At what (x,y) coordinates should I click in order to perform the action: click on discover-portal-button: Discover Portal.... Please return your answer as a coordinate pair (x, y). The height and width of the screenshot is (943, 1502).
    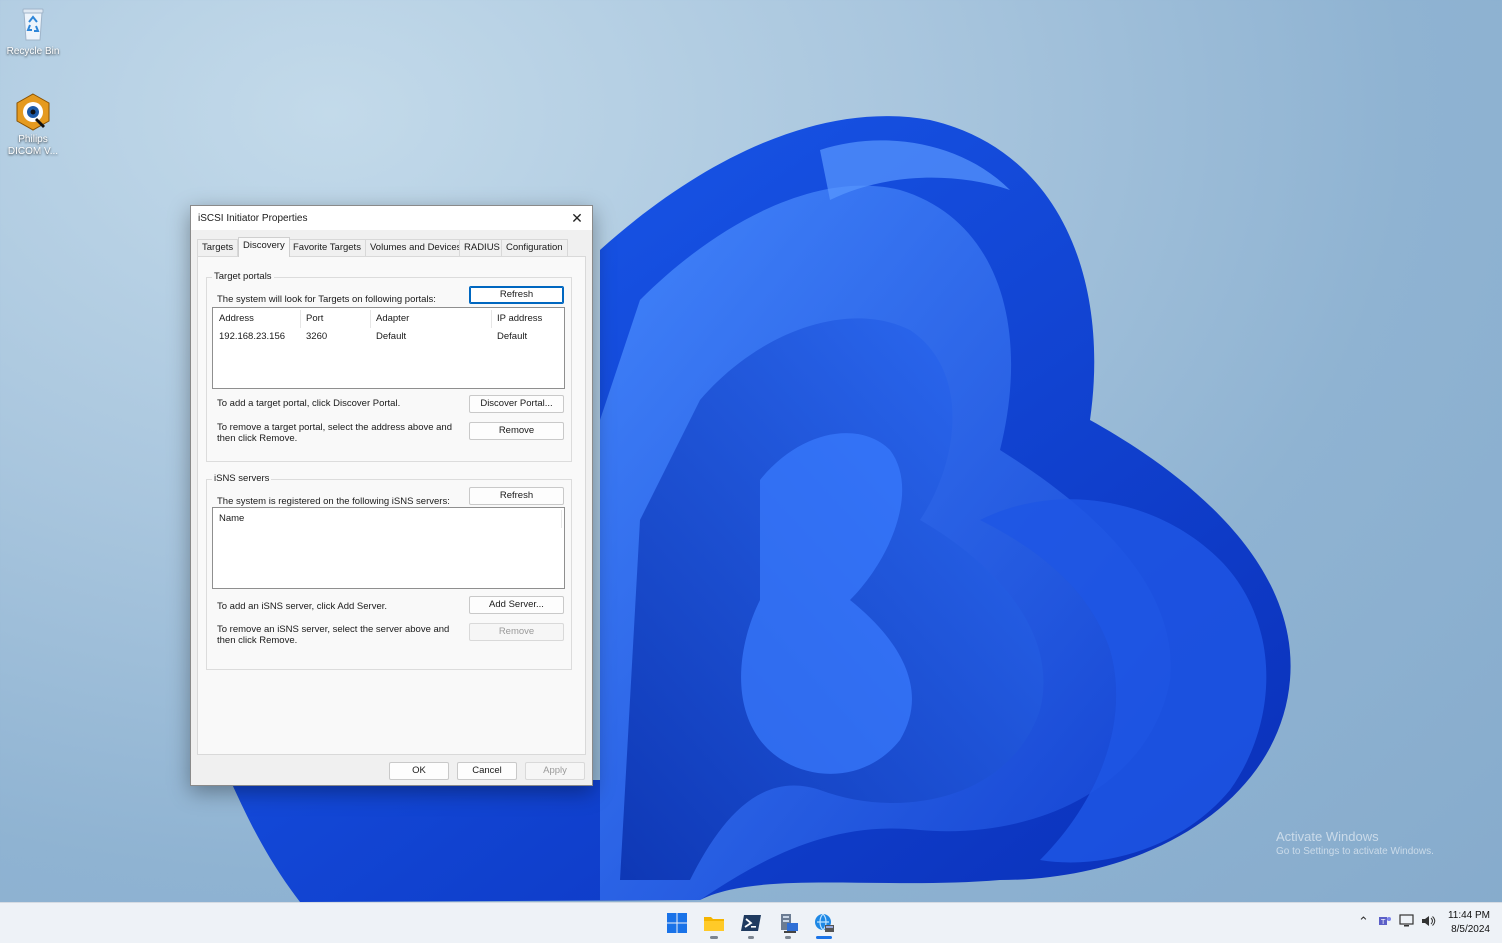
    Looking at the image, I should click on (516, 404).